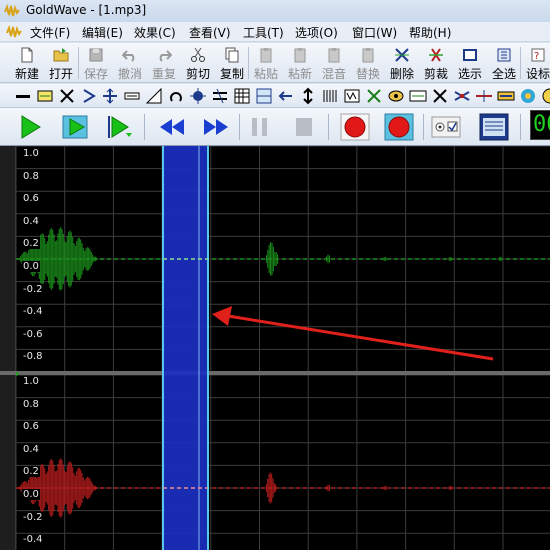 The image size is (550, 550). I want to click on invert-icon, so click(242, 96).